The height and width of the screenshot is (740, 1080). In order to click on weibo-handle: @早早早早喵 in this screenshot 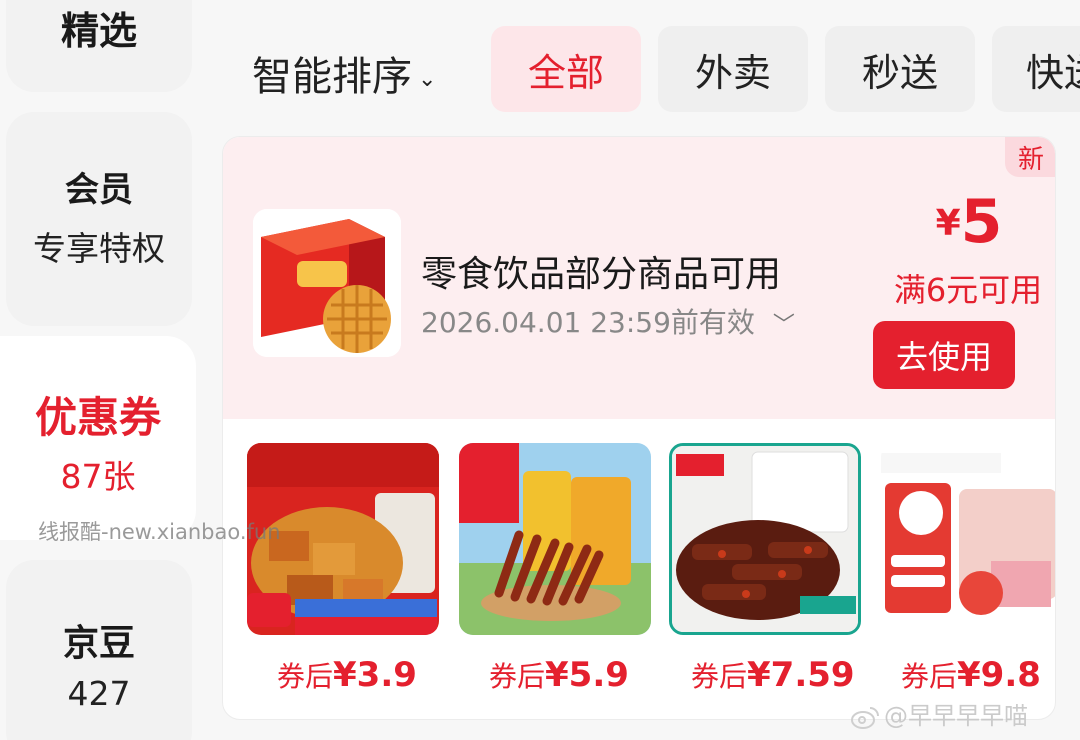, I will do `click(956, 716)`.